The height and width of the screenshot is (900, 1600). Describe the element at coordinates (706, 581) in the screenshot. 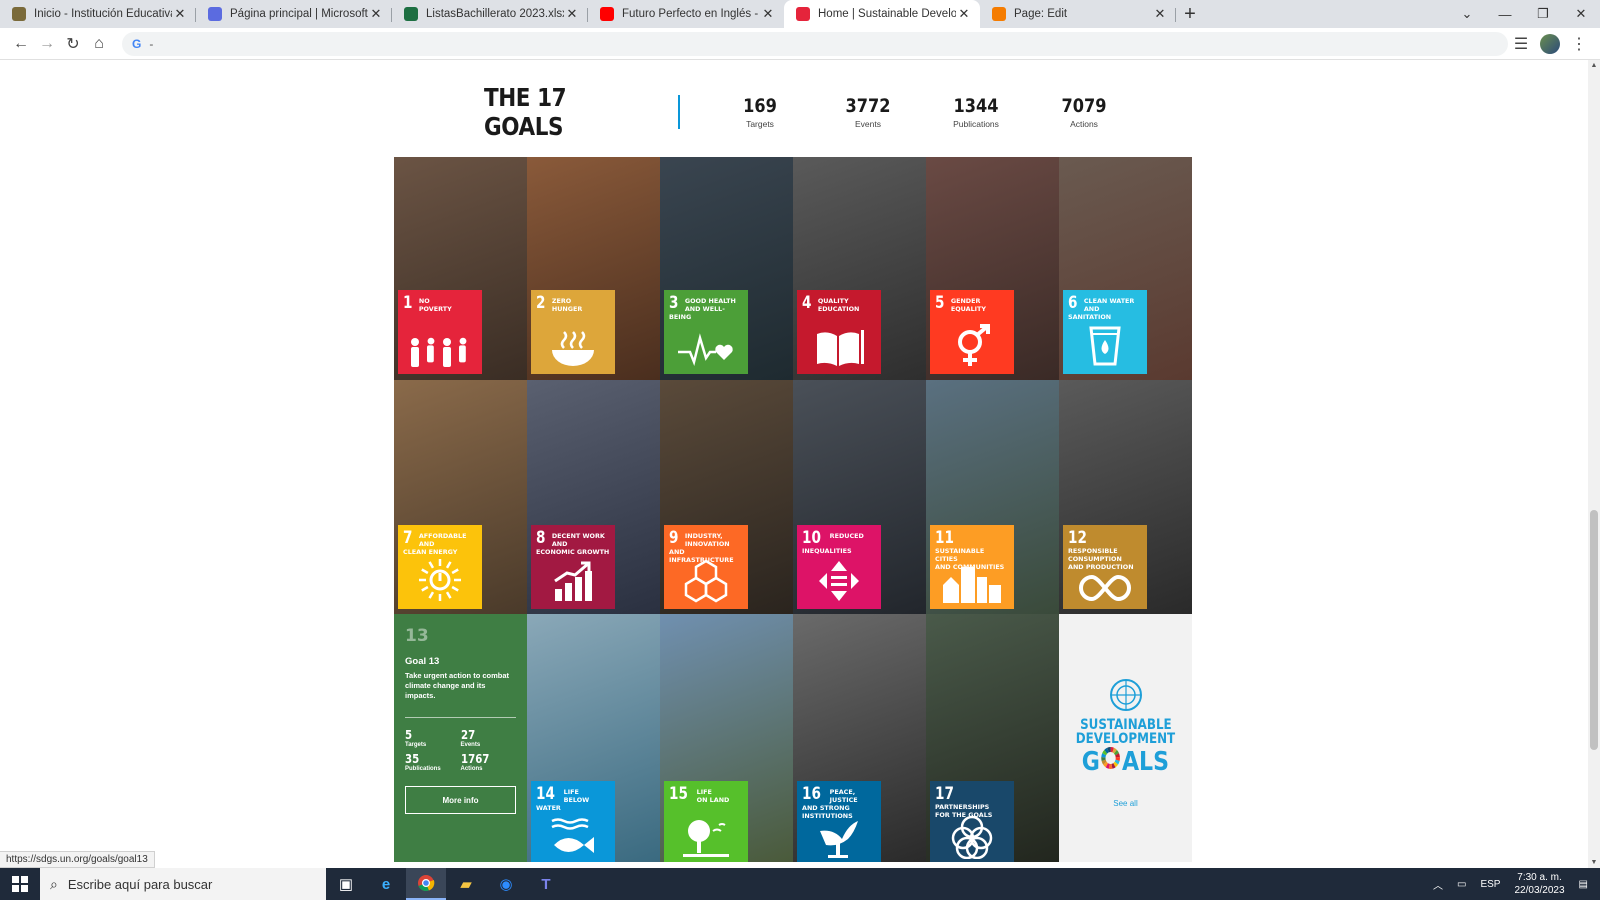

I see `cubes-icon` at that location.